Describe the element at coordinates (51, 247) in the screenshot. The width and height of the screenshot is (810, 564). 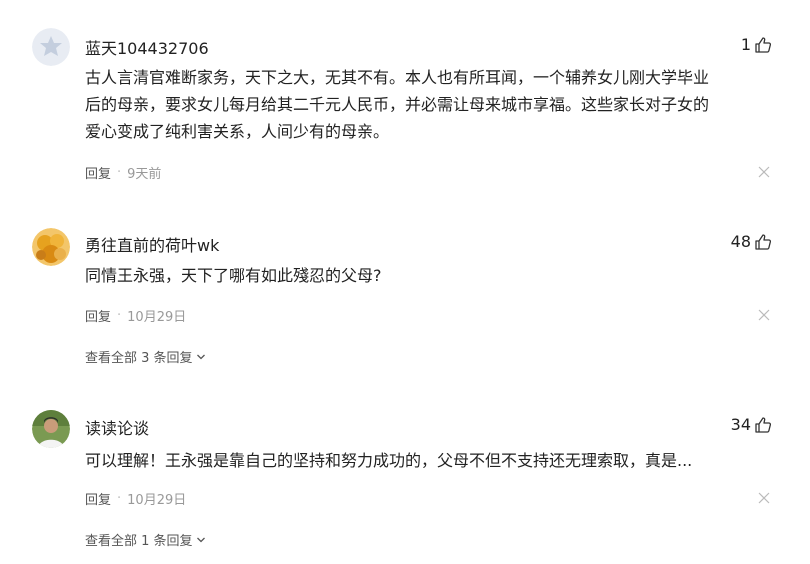
I see `flower-avatar` at that location.